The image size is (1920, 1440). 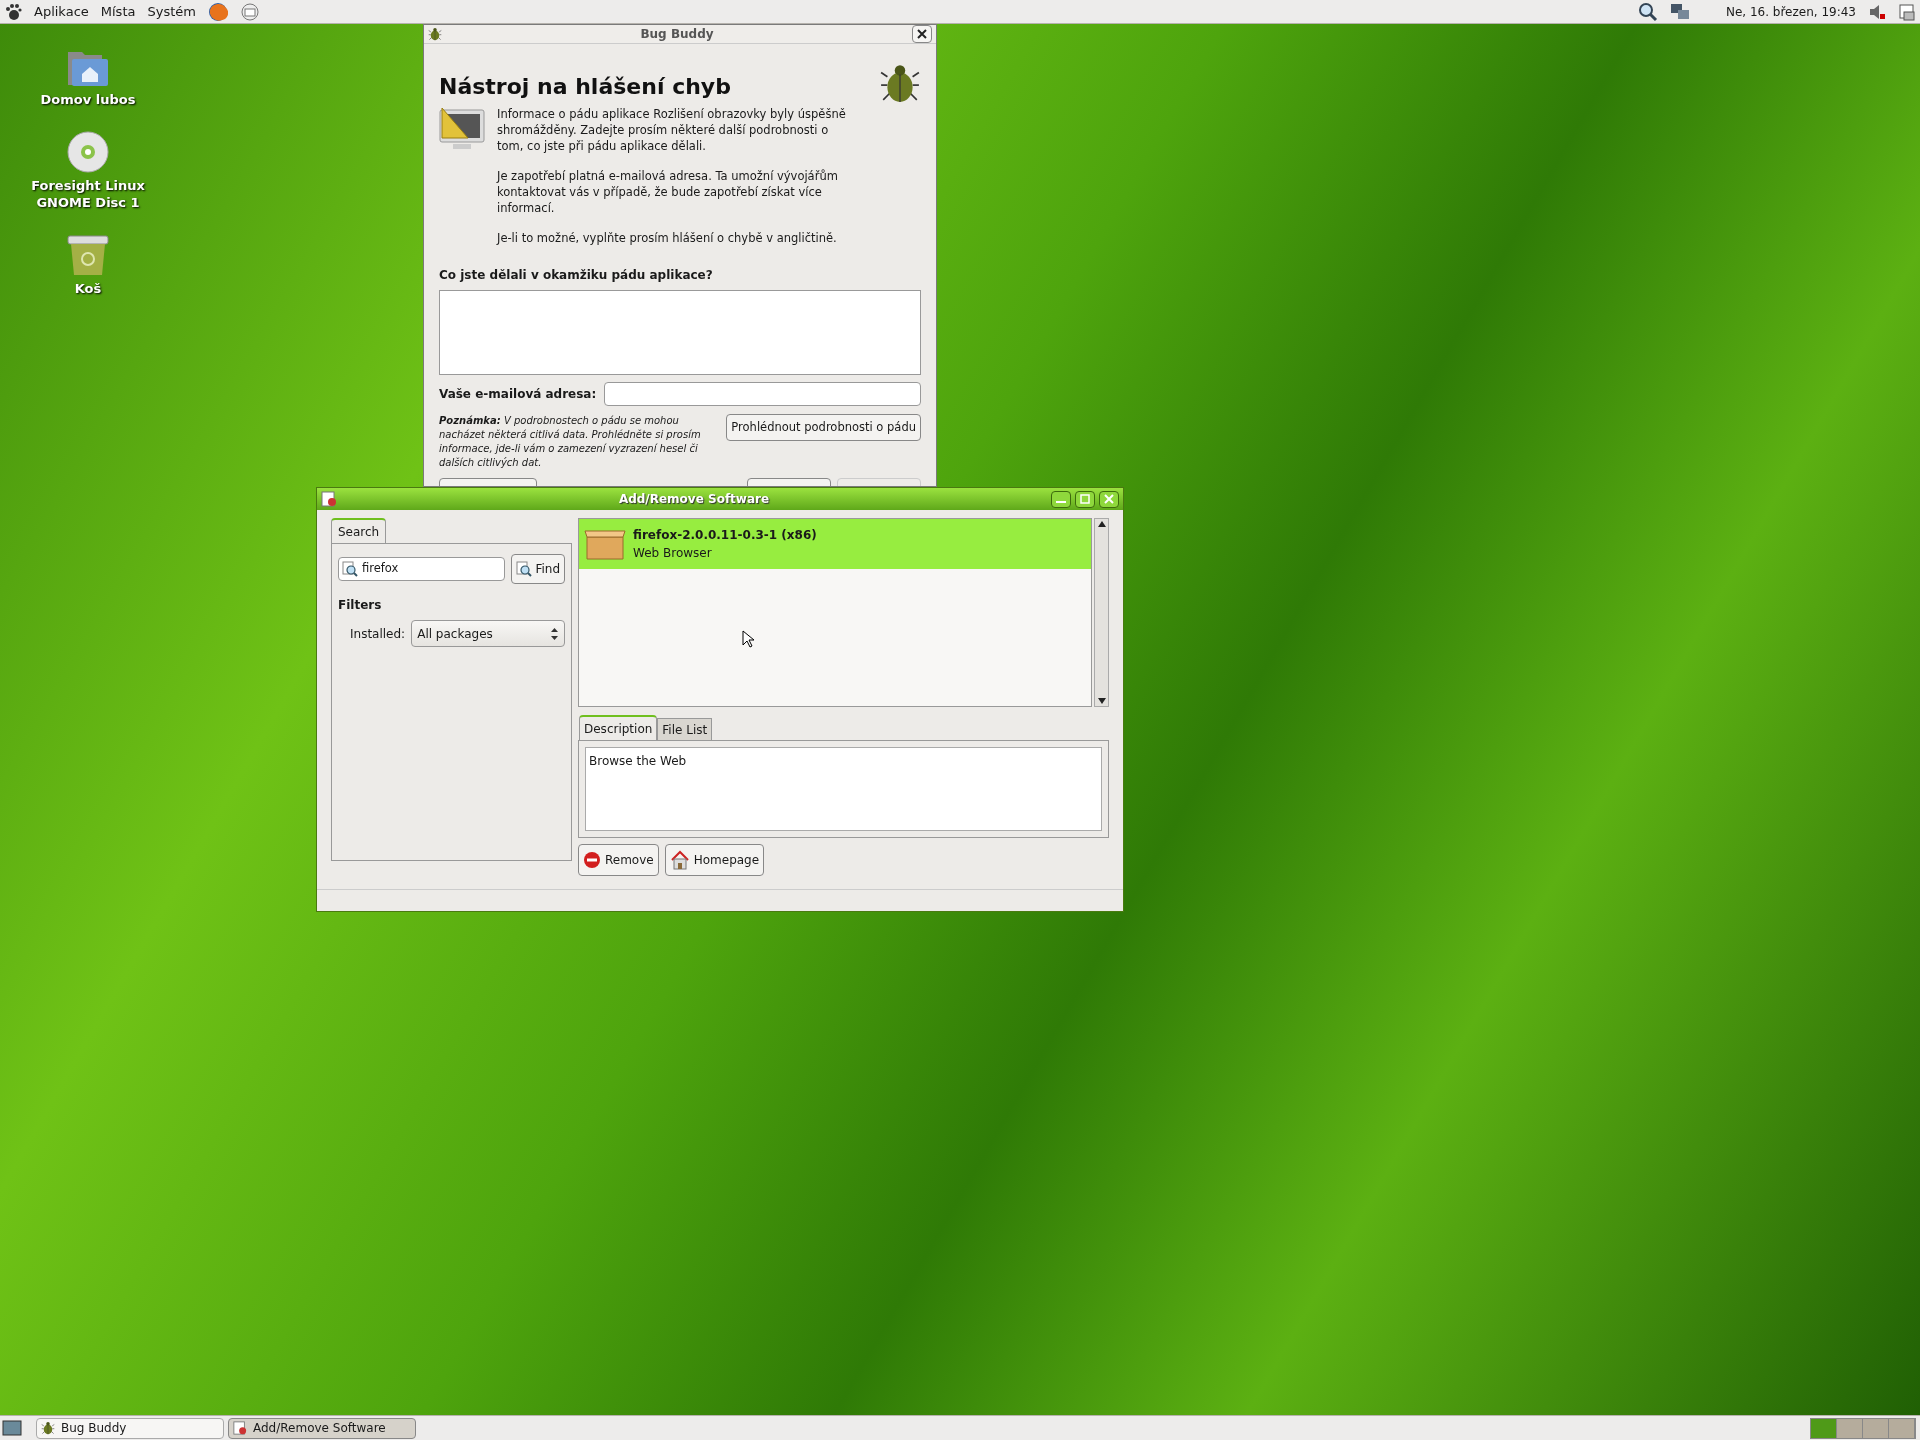 What do you see at coordinates (378, 634) in the screenshot?
I see `installed-label: Installed:` at bounding box center [378, 634].